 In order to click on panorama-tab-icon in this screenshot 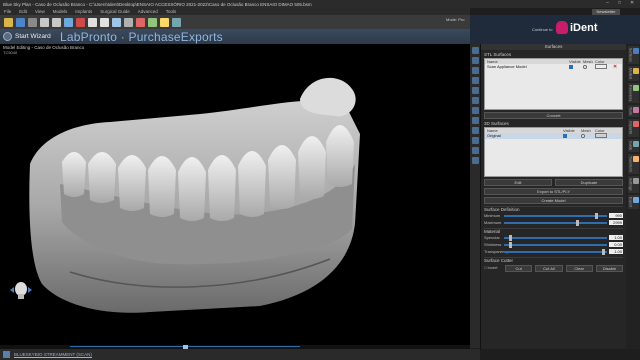, I will do `click(635, 88)`.